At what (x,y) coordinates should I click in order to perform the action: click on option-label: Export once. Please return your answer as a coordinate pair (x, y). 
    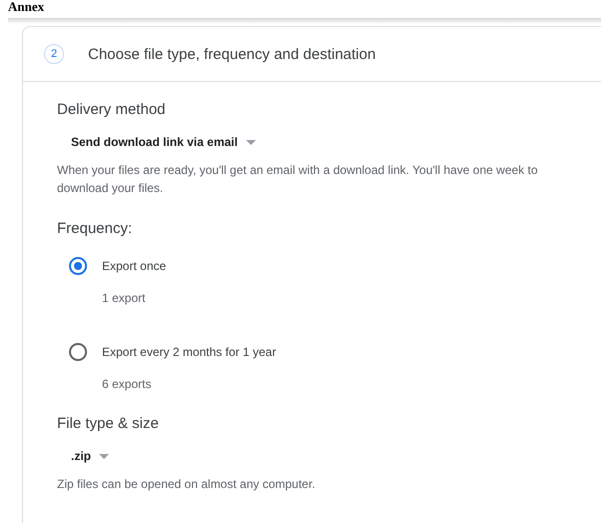
    Looking at the image, I should click on (134, 266).